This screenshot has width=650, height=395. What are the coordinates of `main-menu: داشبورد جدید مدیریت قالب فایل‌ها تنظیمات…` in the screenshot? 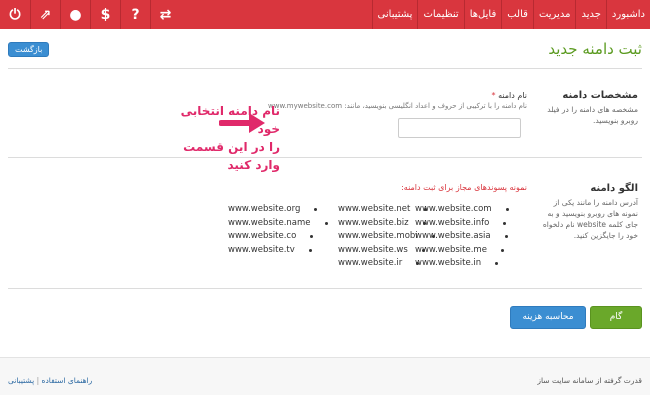 It's located at (510, 14).